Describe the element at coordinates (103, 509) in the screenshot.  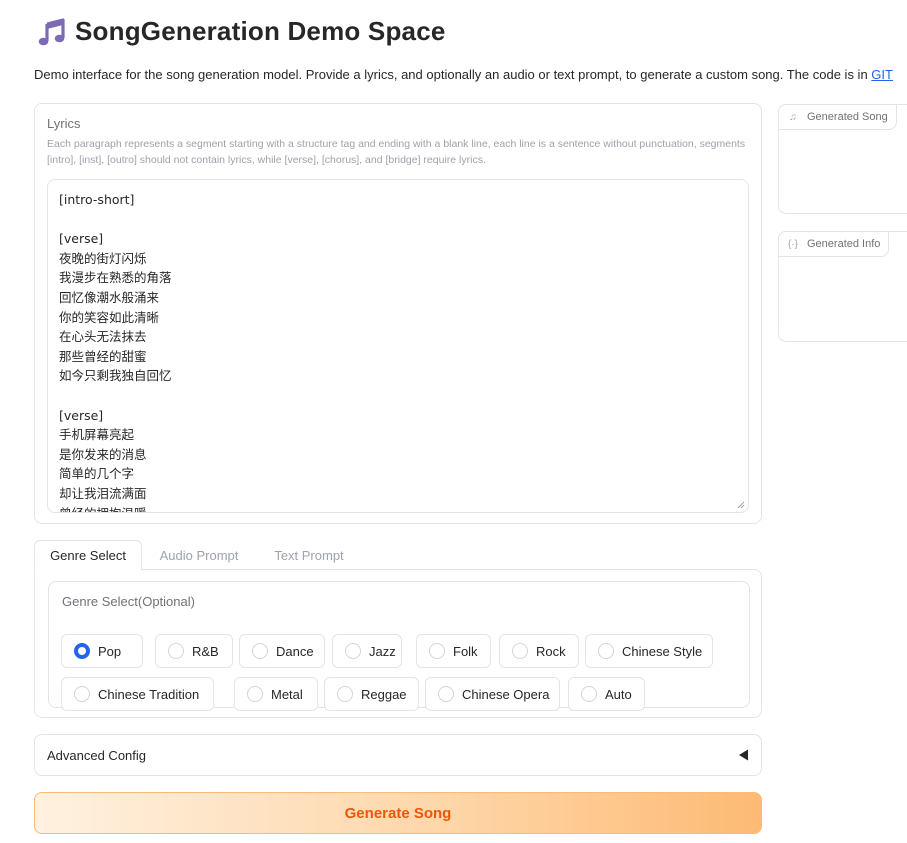
I see `lyrics-line: 曾经的拥抱温暖` at that location.